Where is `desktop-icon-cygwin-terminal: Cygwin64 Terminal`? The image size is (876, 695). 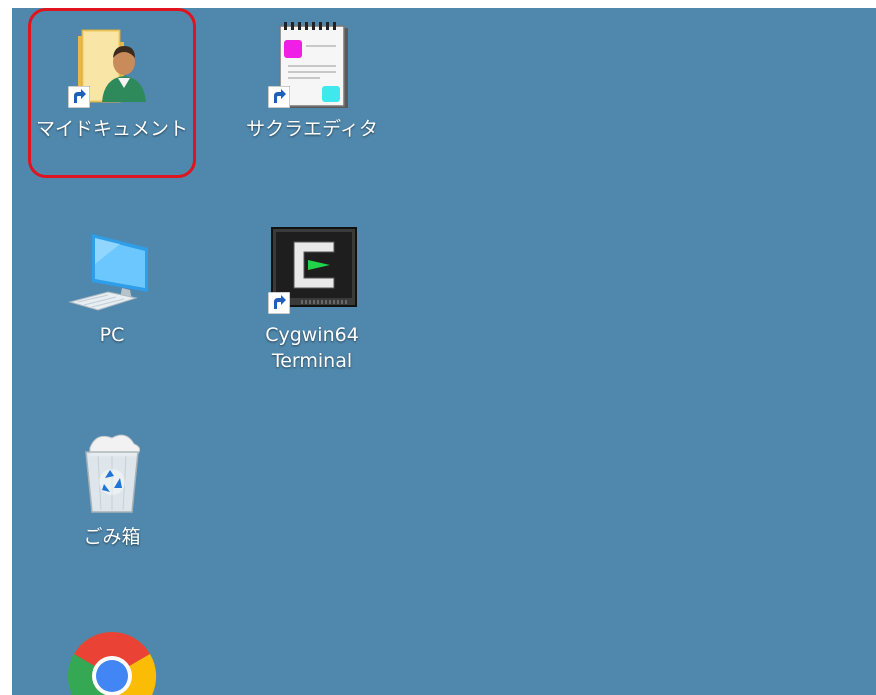
desktop-icon-cygwin-terminal: Cygwin64 Terminal is located at coordinates (312, 299).